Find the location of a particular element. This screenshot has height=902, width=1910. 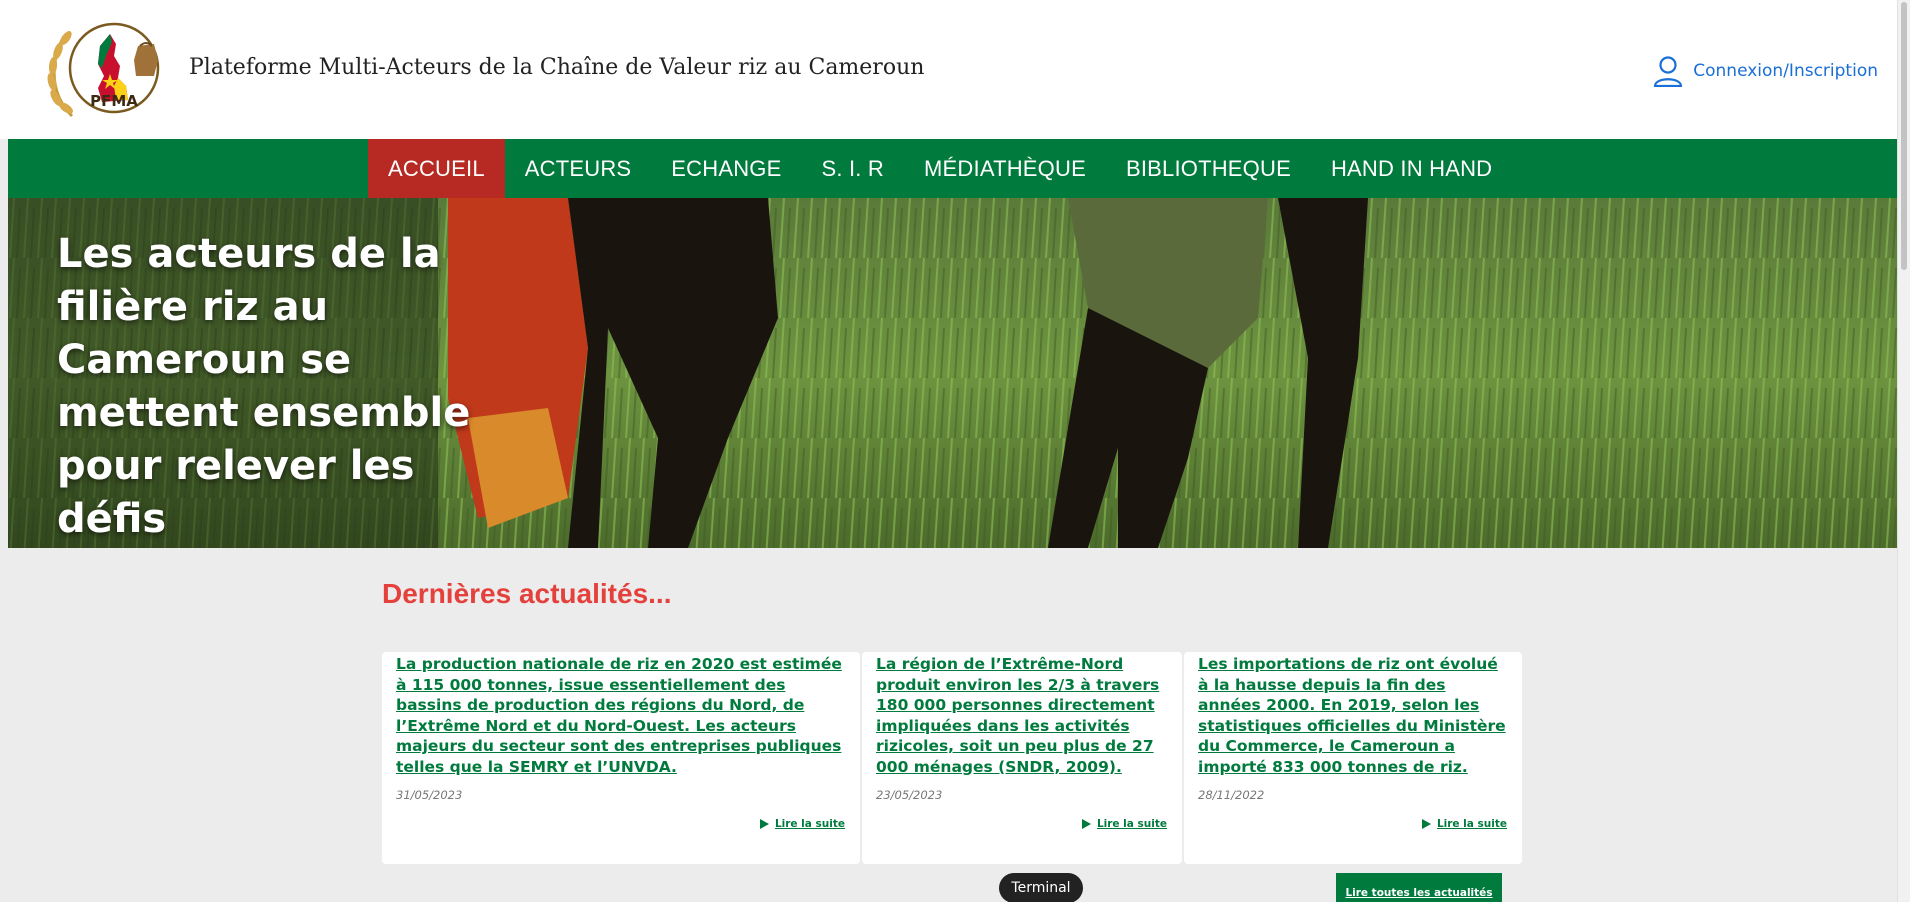

pfma-logo: PFMA is located at coordinates (112, 72).